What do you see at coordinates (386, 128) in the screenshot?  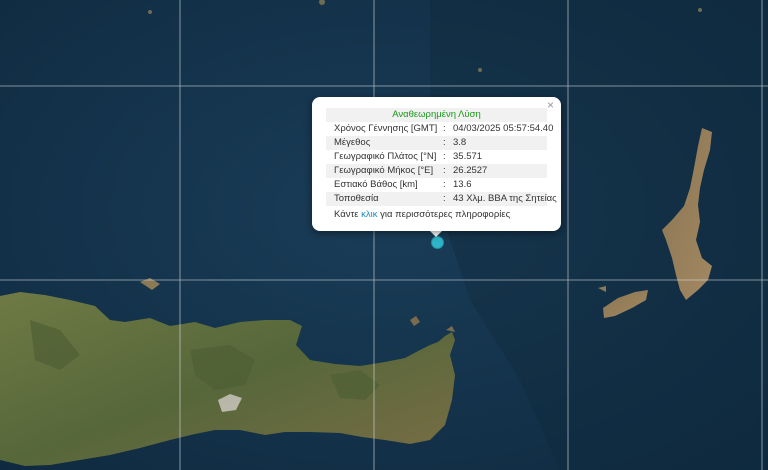 I see `row-label: Χρόνος Γέννησης [GMT]` at bounding box center [386, 128].